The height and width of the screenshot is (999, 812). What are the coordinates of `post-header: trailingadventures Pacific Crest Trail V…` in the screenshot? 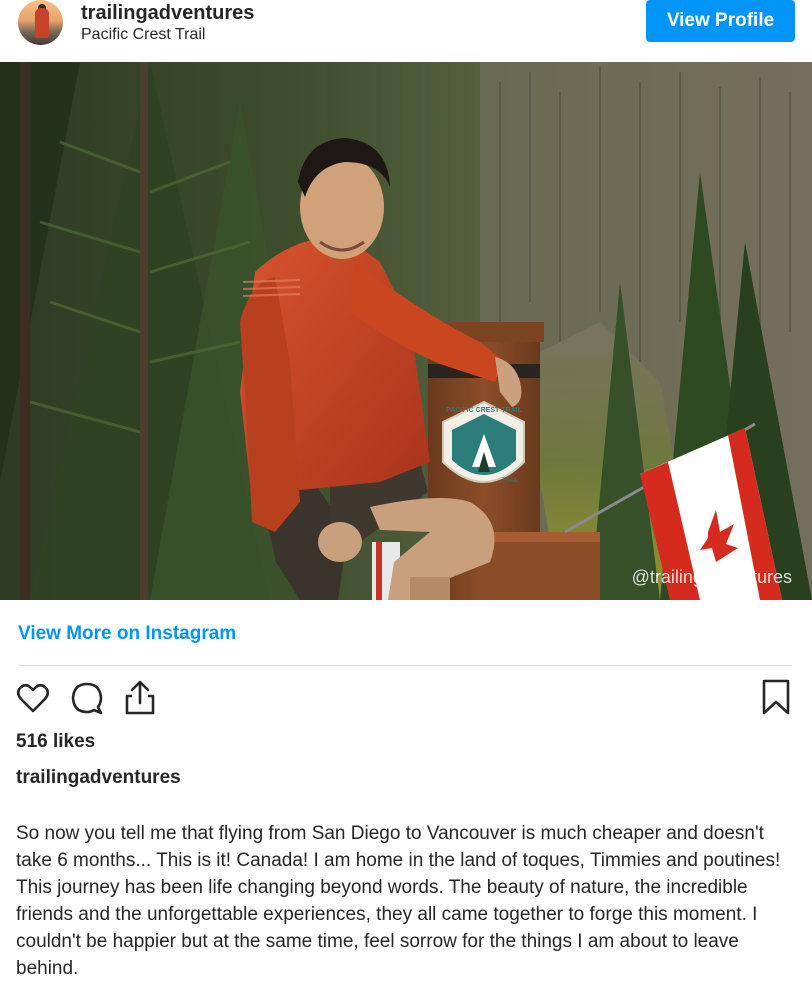 It's located at (406, 31).